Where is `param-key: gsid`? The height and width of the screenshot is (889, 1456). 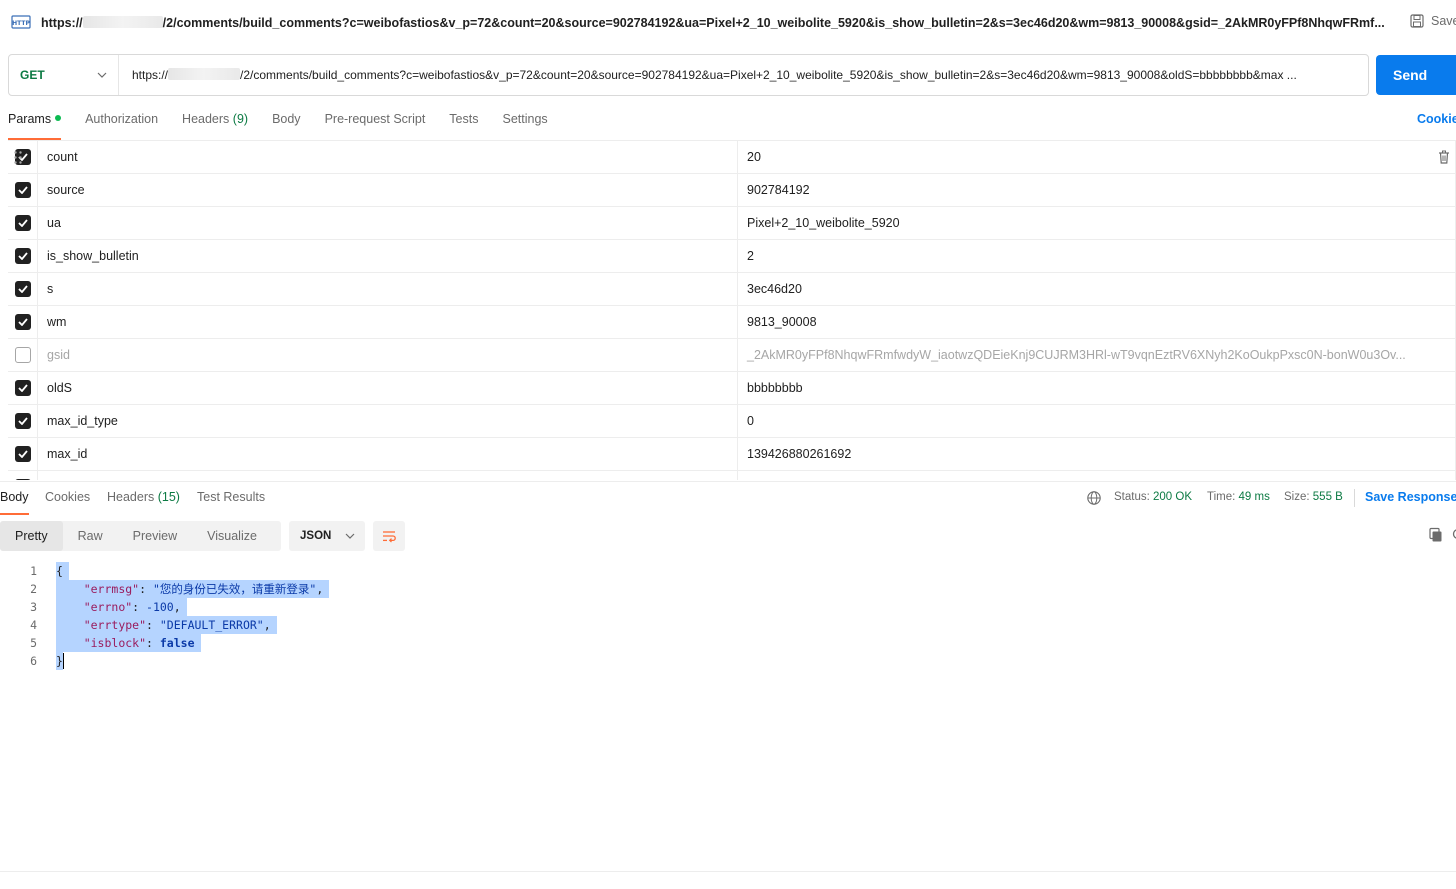 param-key: gsid is located at coordinates (388, 355).